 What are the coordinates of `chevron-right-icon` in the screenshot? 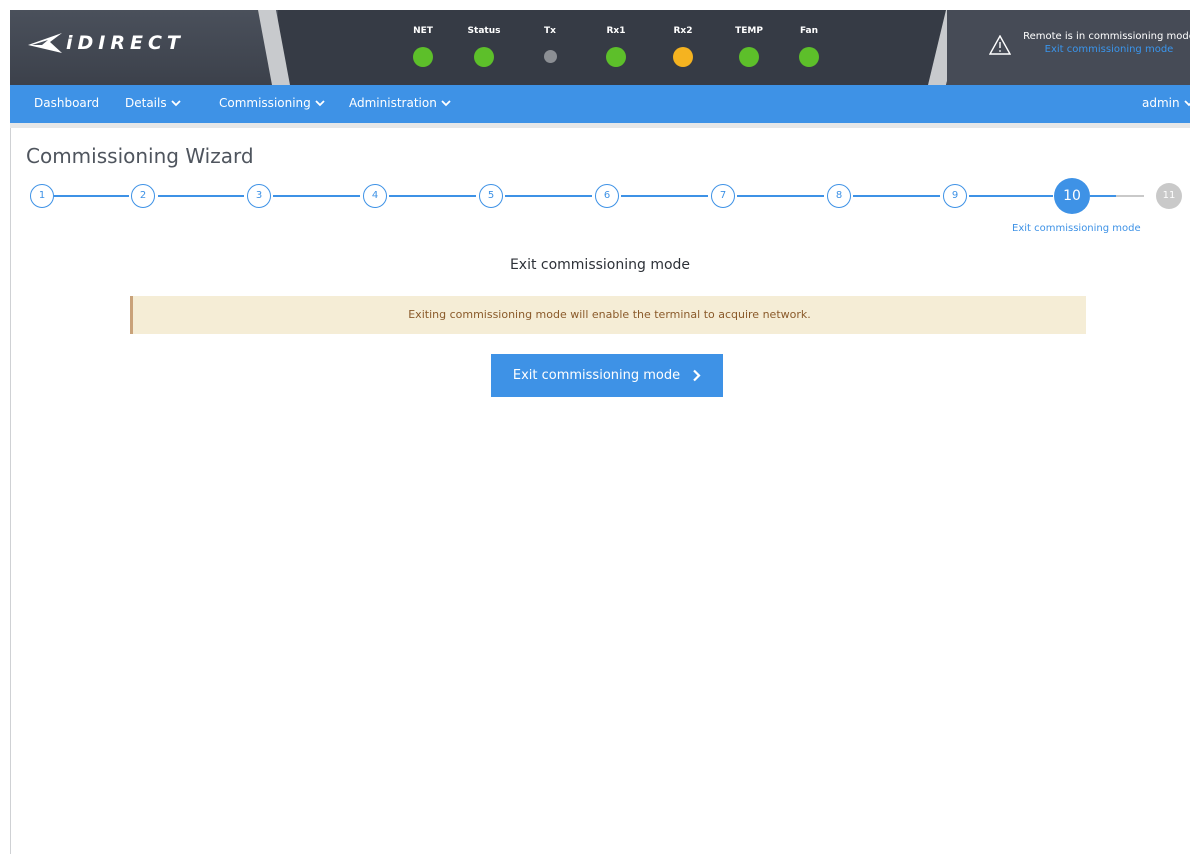 It's located at (697, 375).